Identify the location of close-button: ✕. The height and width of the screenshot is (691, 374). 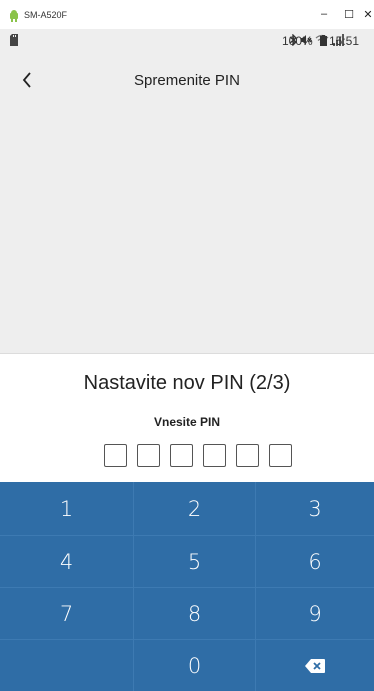
(365, 14).